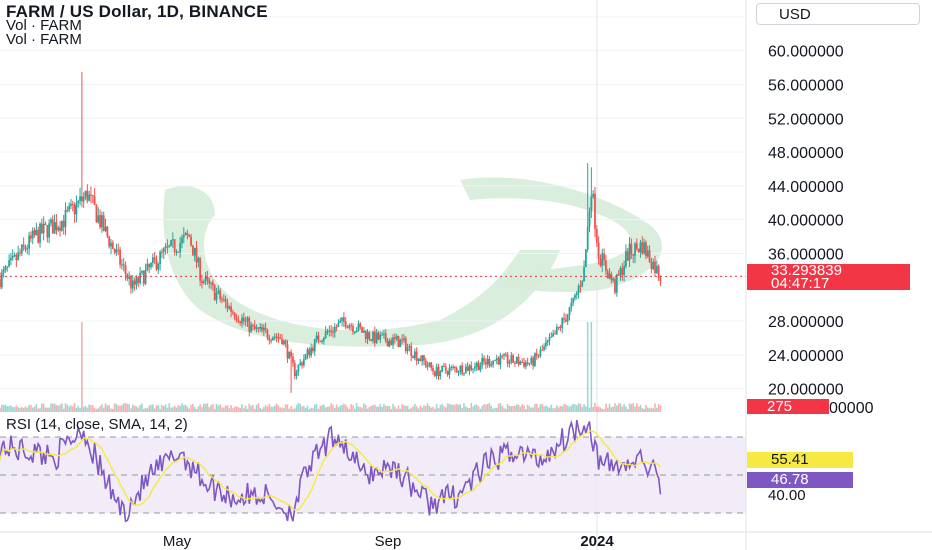  I want to click on rsi-ma-tag: 55.41, so click(800, 460).